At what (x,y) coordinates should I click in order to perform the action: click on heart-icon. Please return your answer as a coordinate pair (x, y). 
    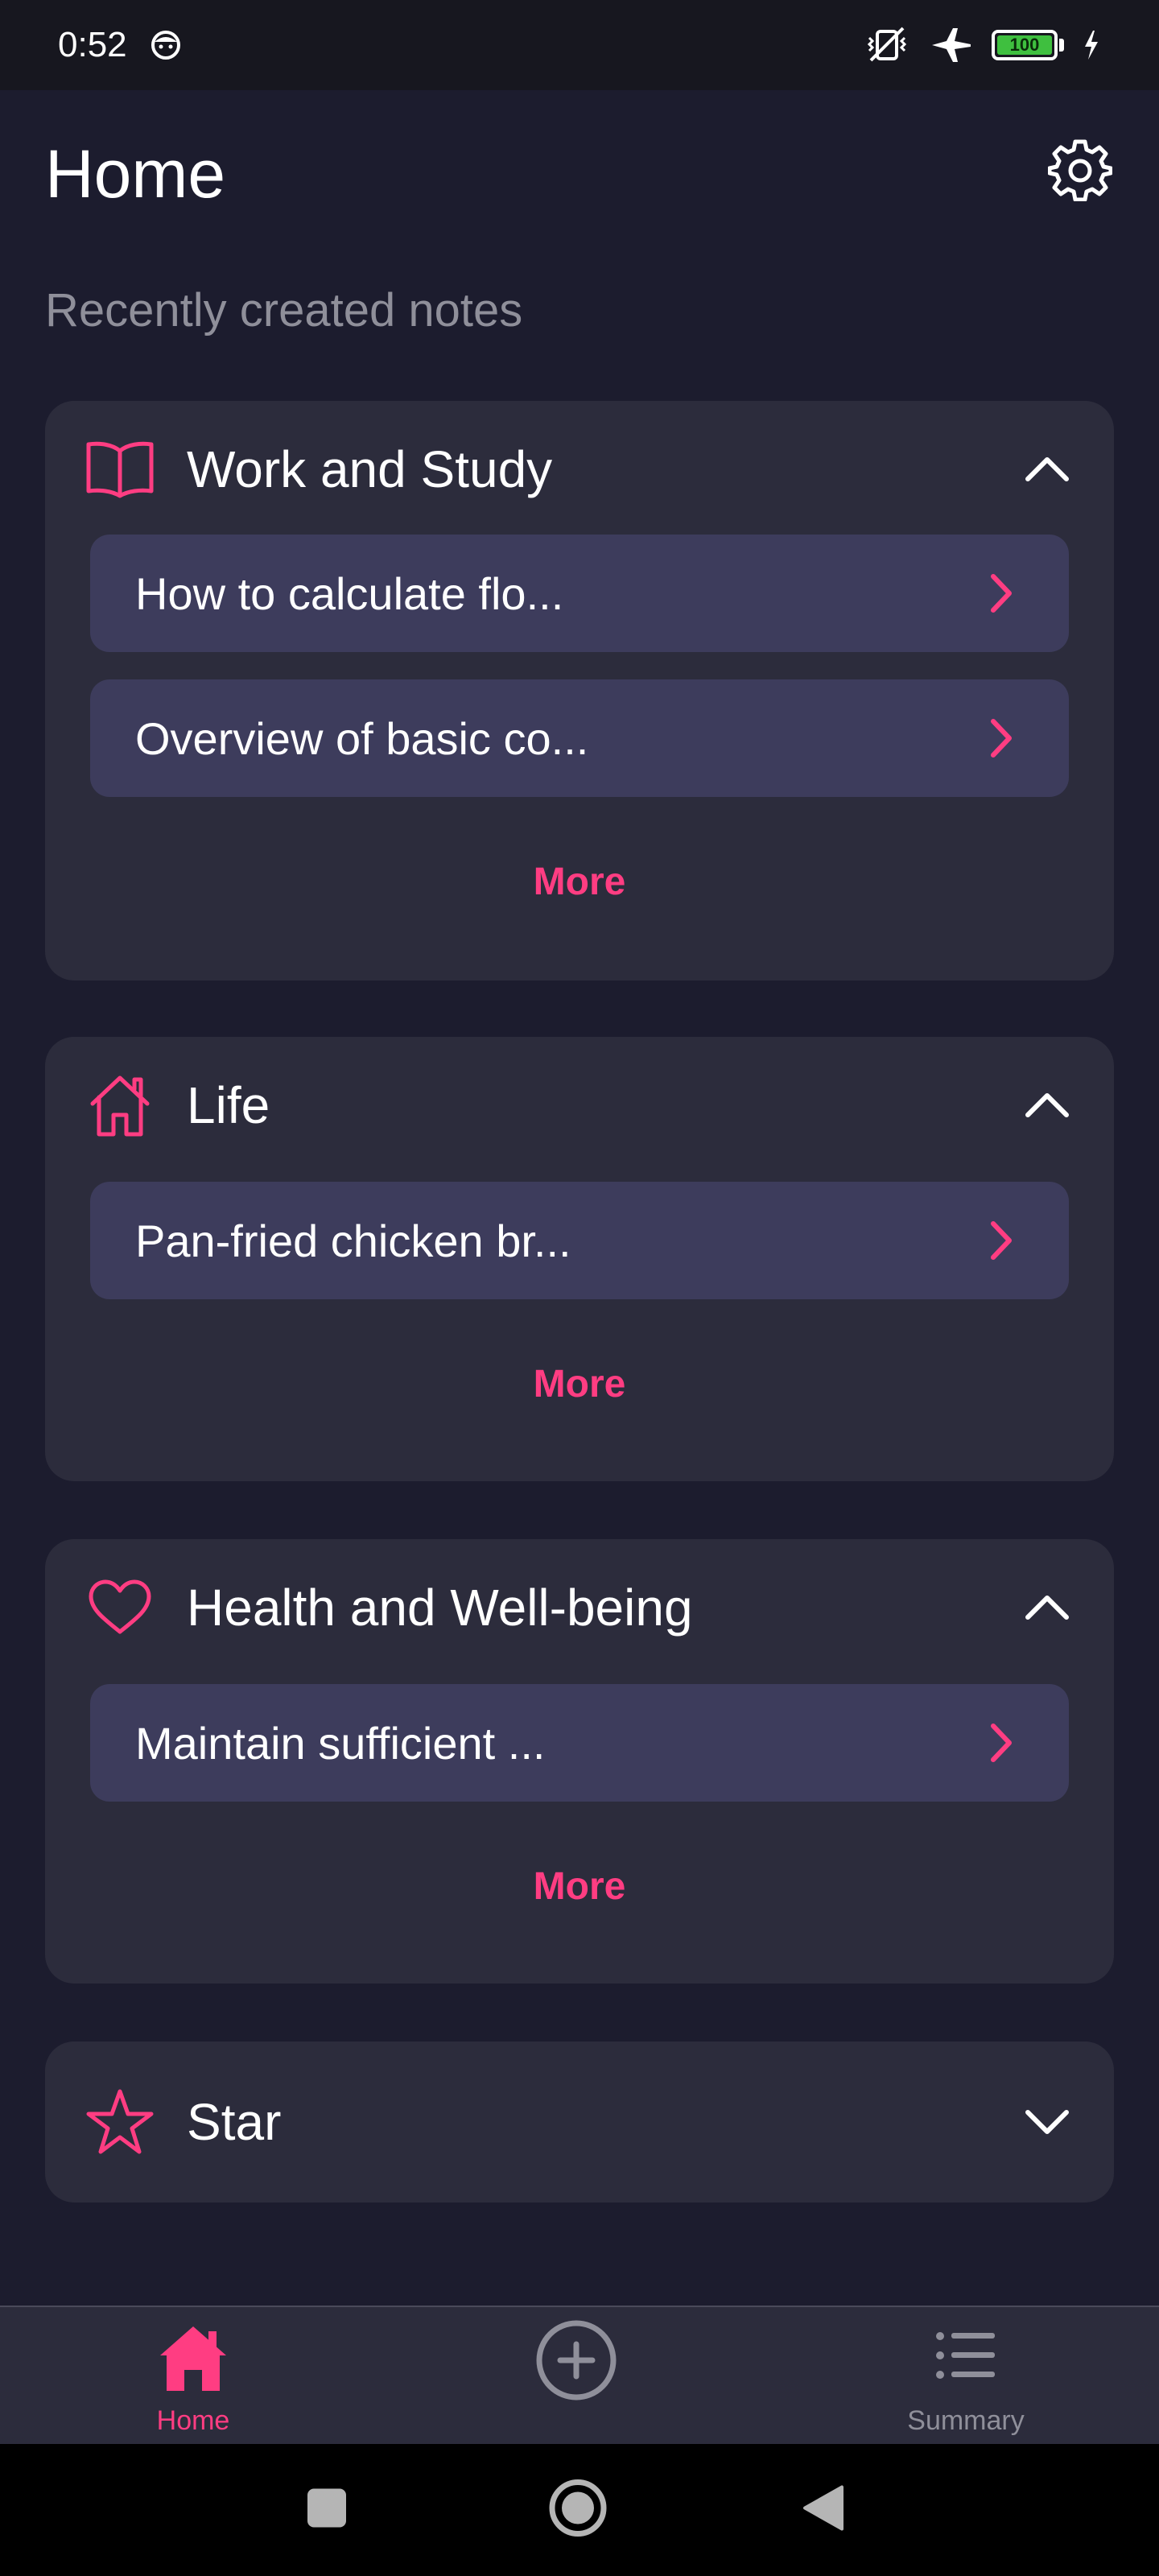
    Looking at the image, I should click on (120, 1607).